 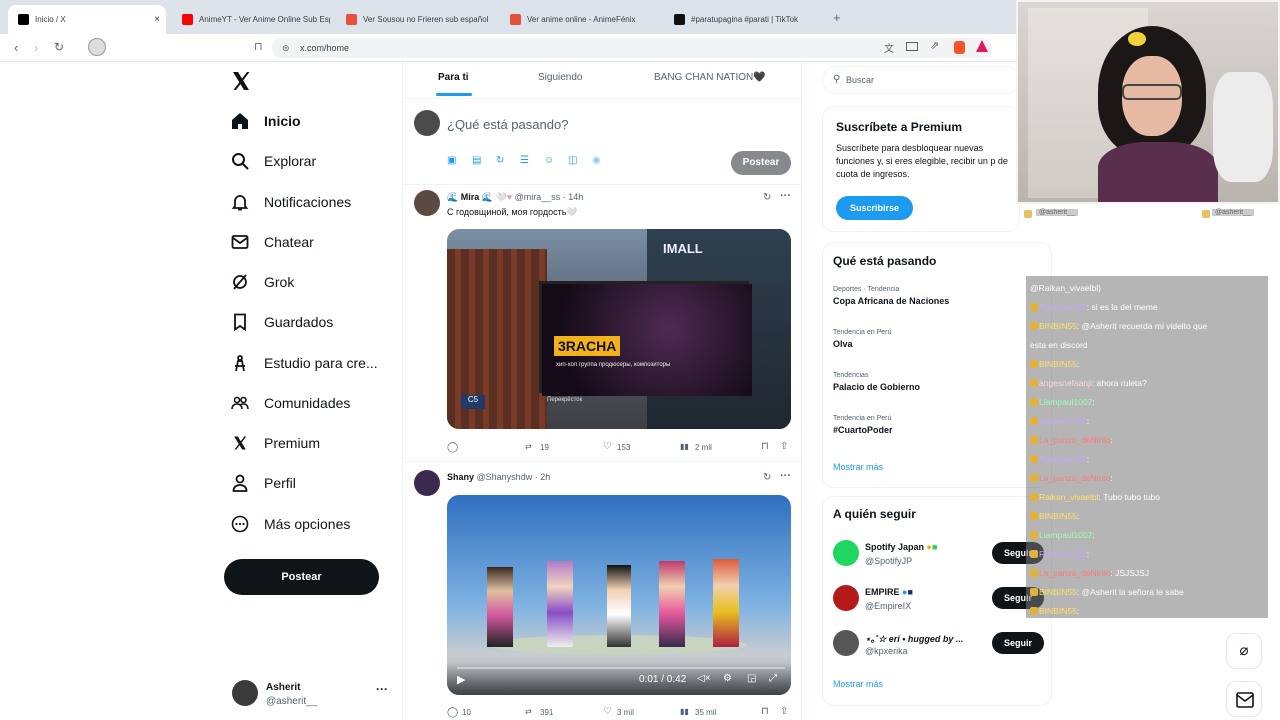 What do you see at coordinates (727, 678) in the screenshot?
I see `settings-icon: ⚙` at bounding box center [727, 678].